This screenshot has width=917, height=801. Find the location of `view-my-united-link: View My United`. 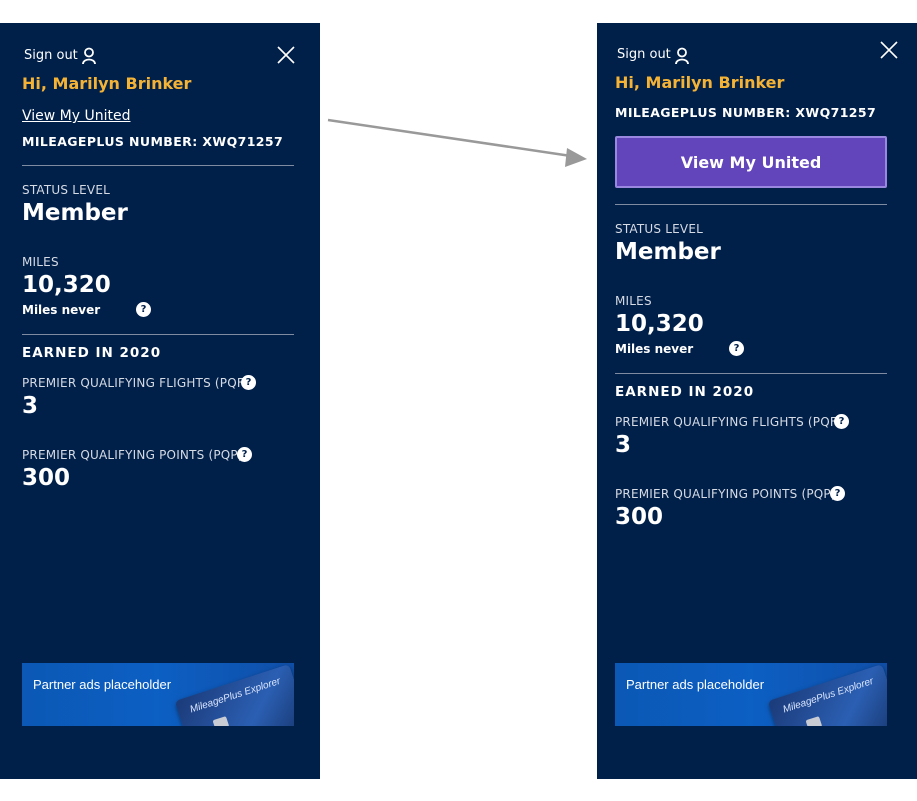

view-my-united-link: View My United is located at coordinates (76, 116).